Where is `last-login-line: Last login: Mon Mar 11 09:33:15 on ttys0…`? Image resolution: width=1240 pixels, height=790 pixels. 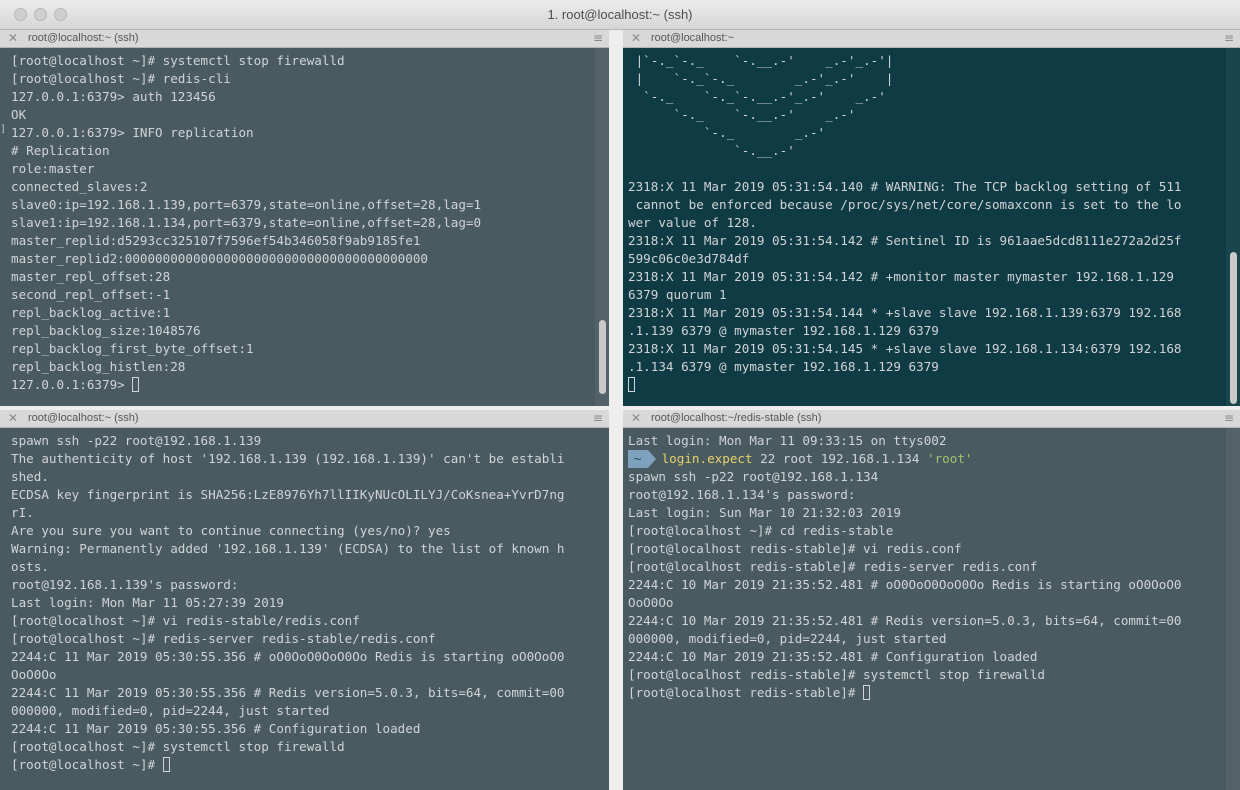 last-login-line: Last login: Mon Mar 11 09:33:15 on ttys0… is located at coordinates (787, 440).